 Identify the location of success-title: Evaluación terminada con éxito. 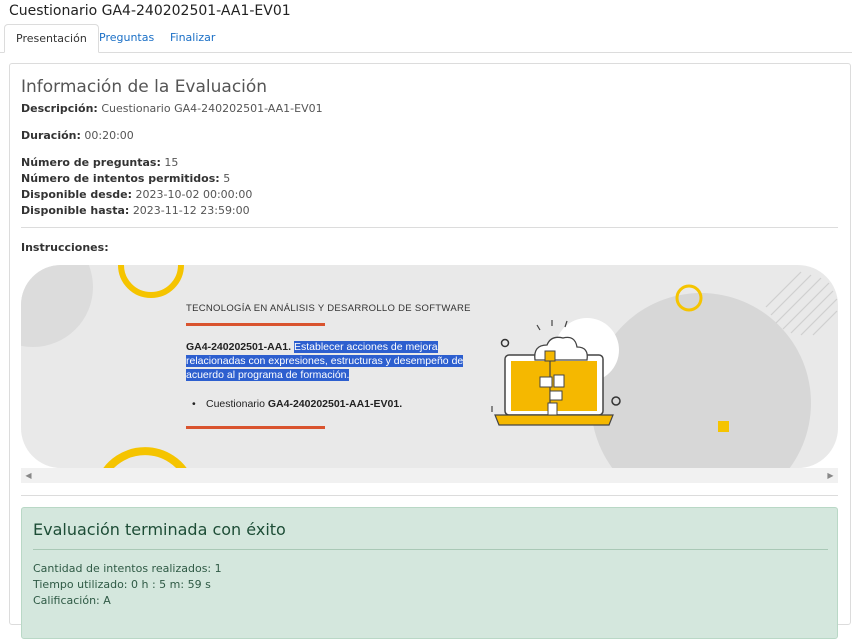
(159, 529).